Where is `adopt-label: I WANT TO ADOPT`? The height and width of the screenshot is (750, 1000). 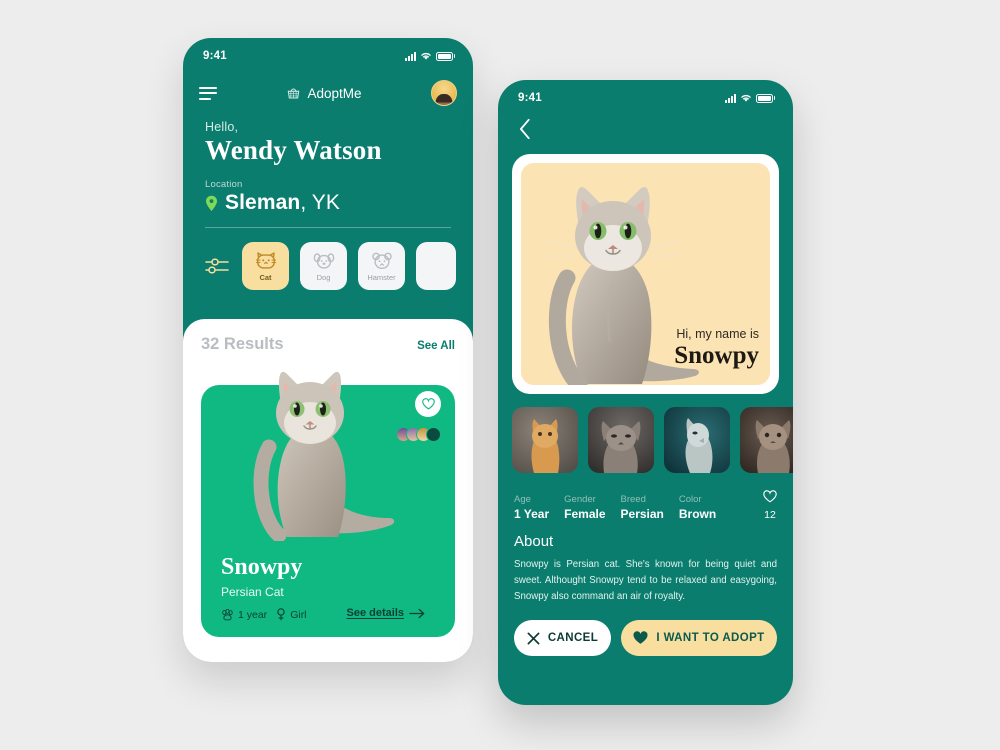
adopt-label: I WANT TO ADOPT is located at coordinates (710, 638).